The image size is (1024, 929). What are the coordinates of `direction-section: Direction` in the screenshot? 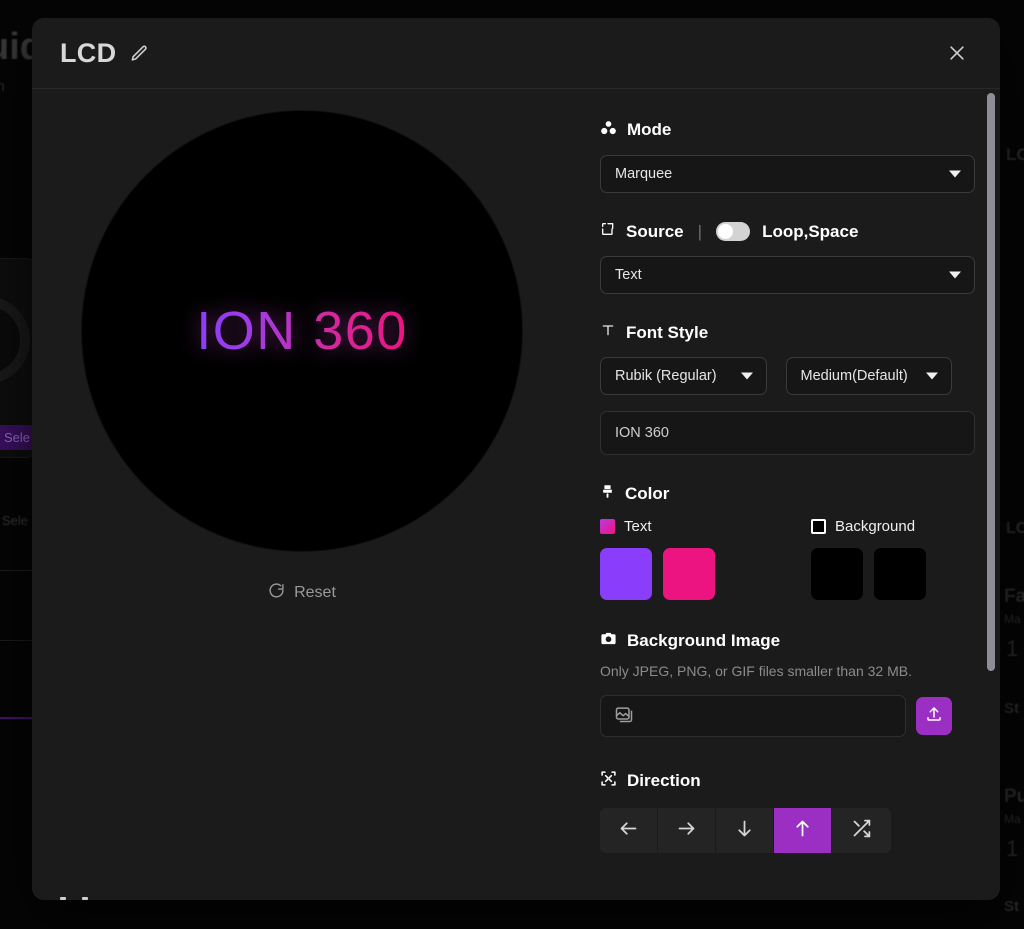 It's located at (776, 811).